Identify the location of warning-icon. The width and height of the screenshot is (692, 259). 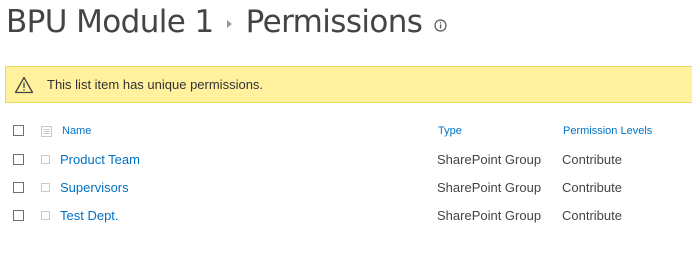
(24, 85).